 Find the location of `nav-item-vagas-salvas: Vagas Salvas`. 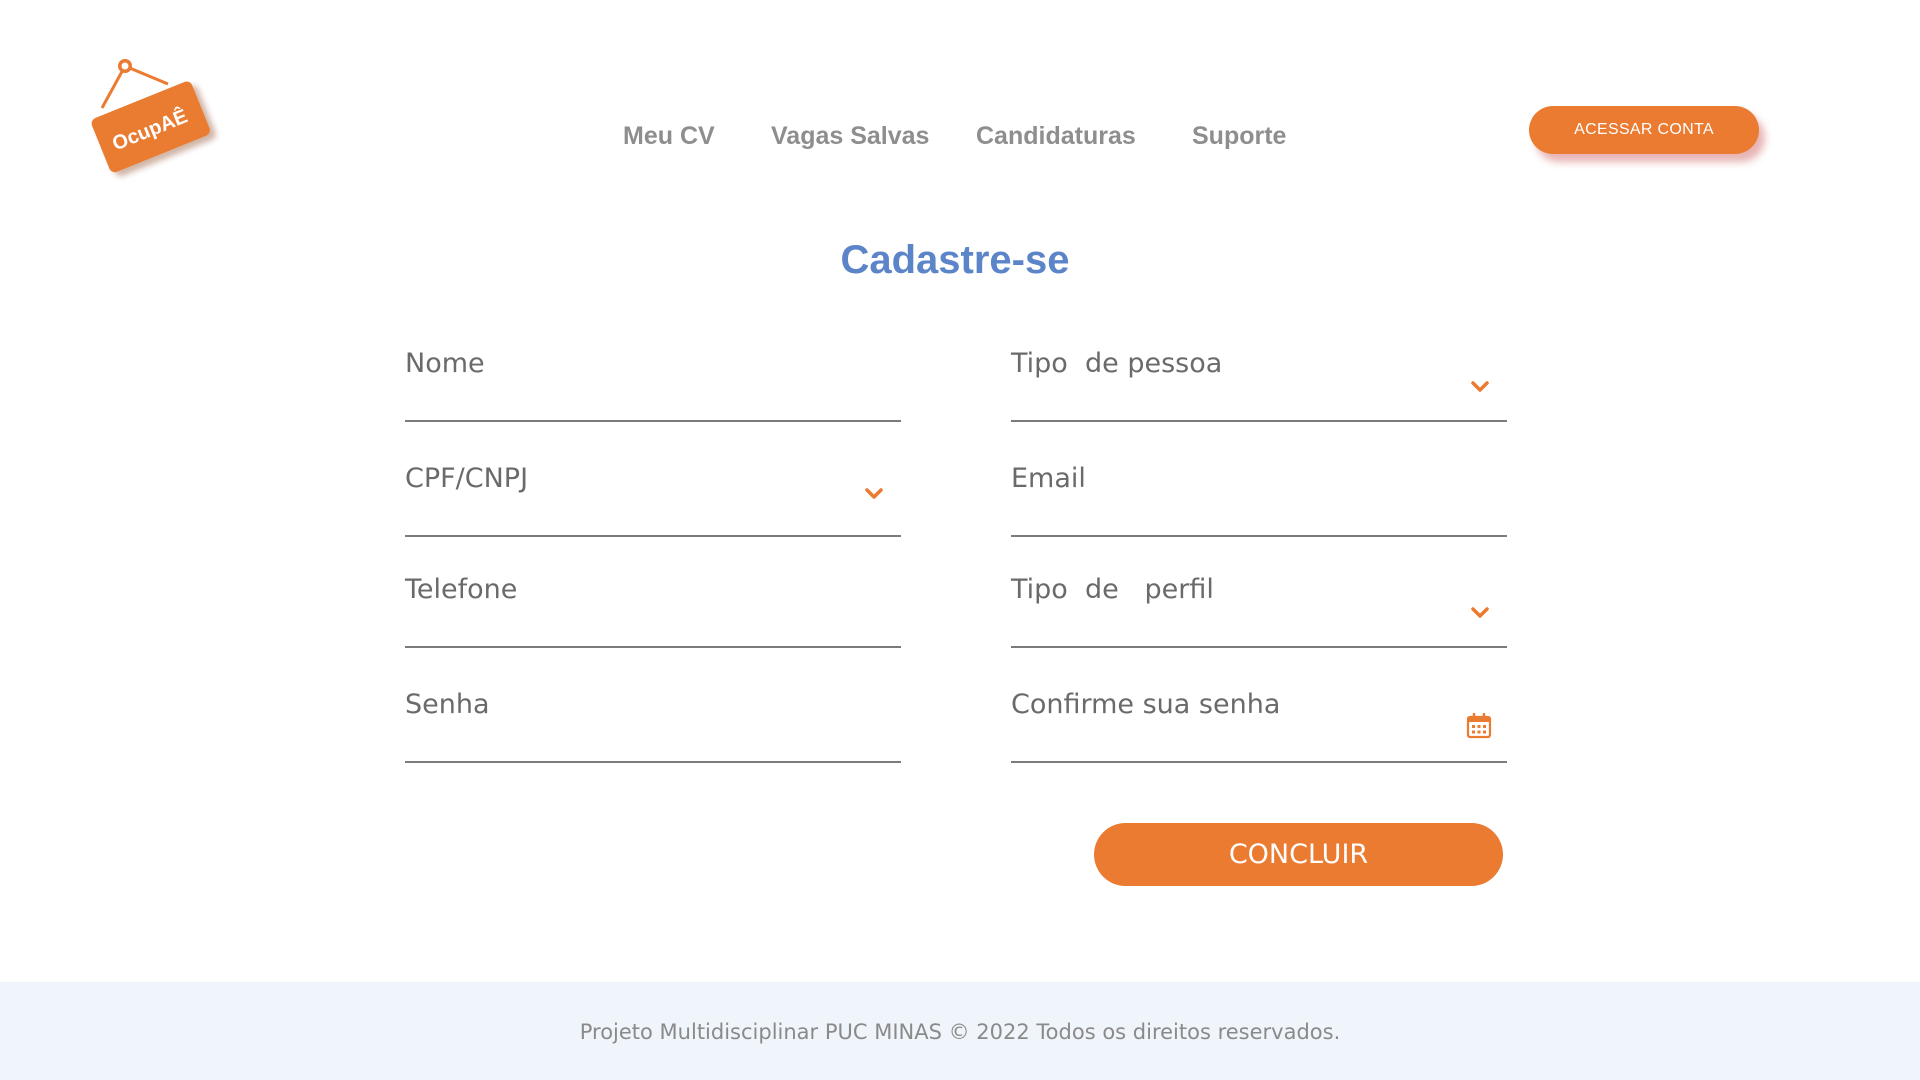

nav-item-vagas-salvas: Vagas Salvas is located at coordinates (850, 136).